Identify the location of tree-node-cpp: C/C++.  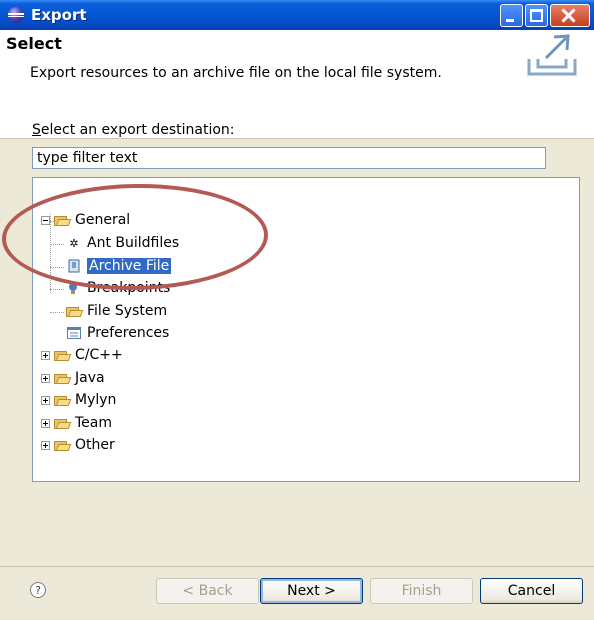
(82, 355).